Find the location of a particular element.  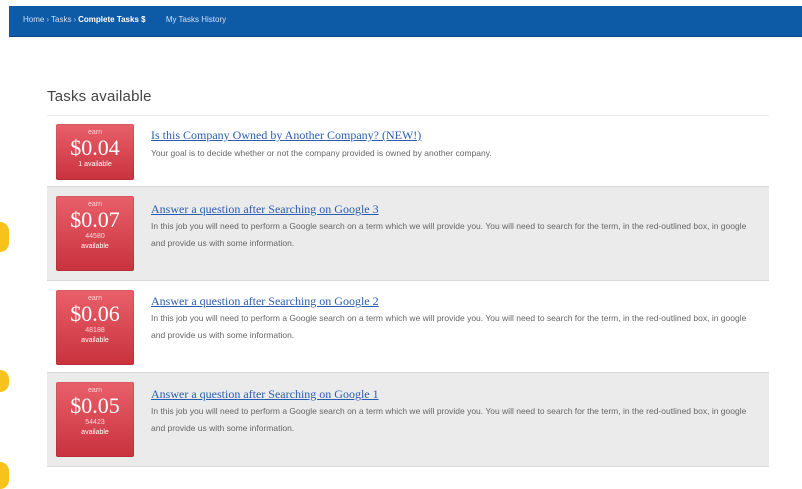

earn-badge: earn $0.05 54423 available is located at coordinates (95, 419).